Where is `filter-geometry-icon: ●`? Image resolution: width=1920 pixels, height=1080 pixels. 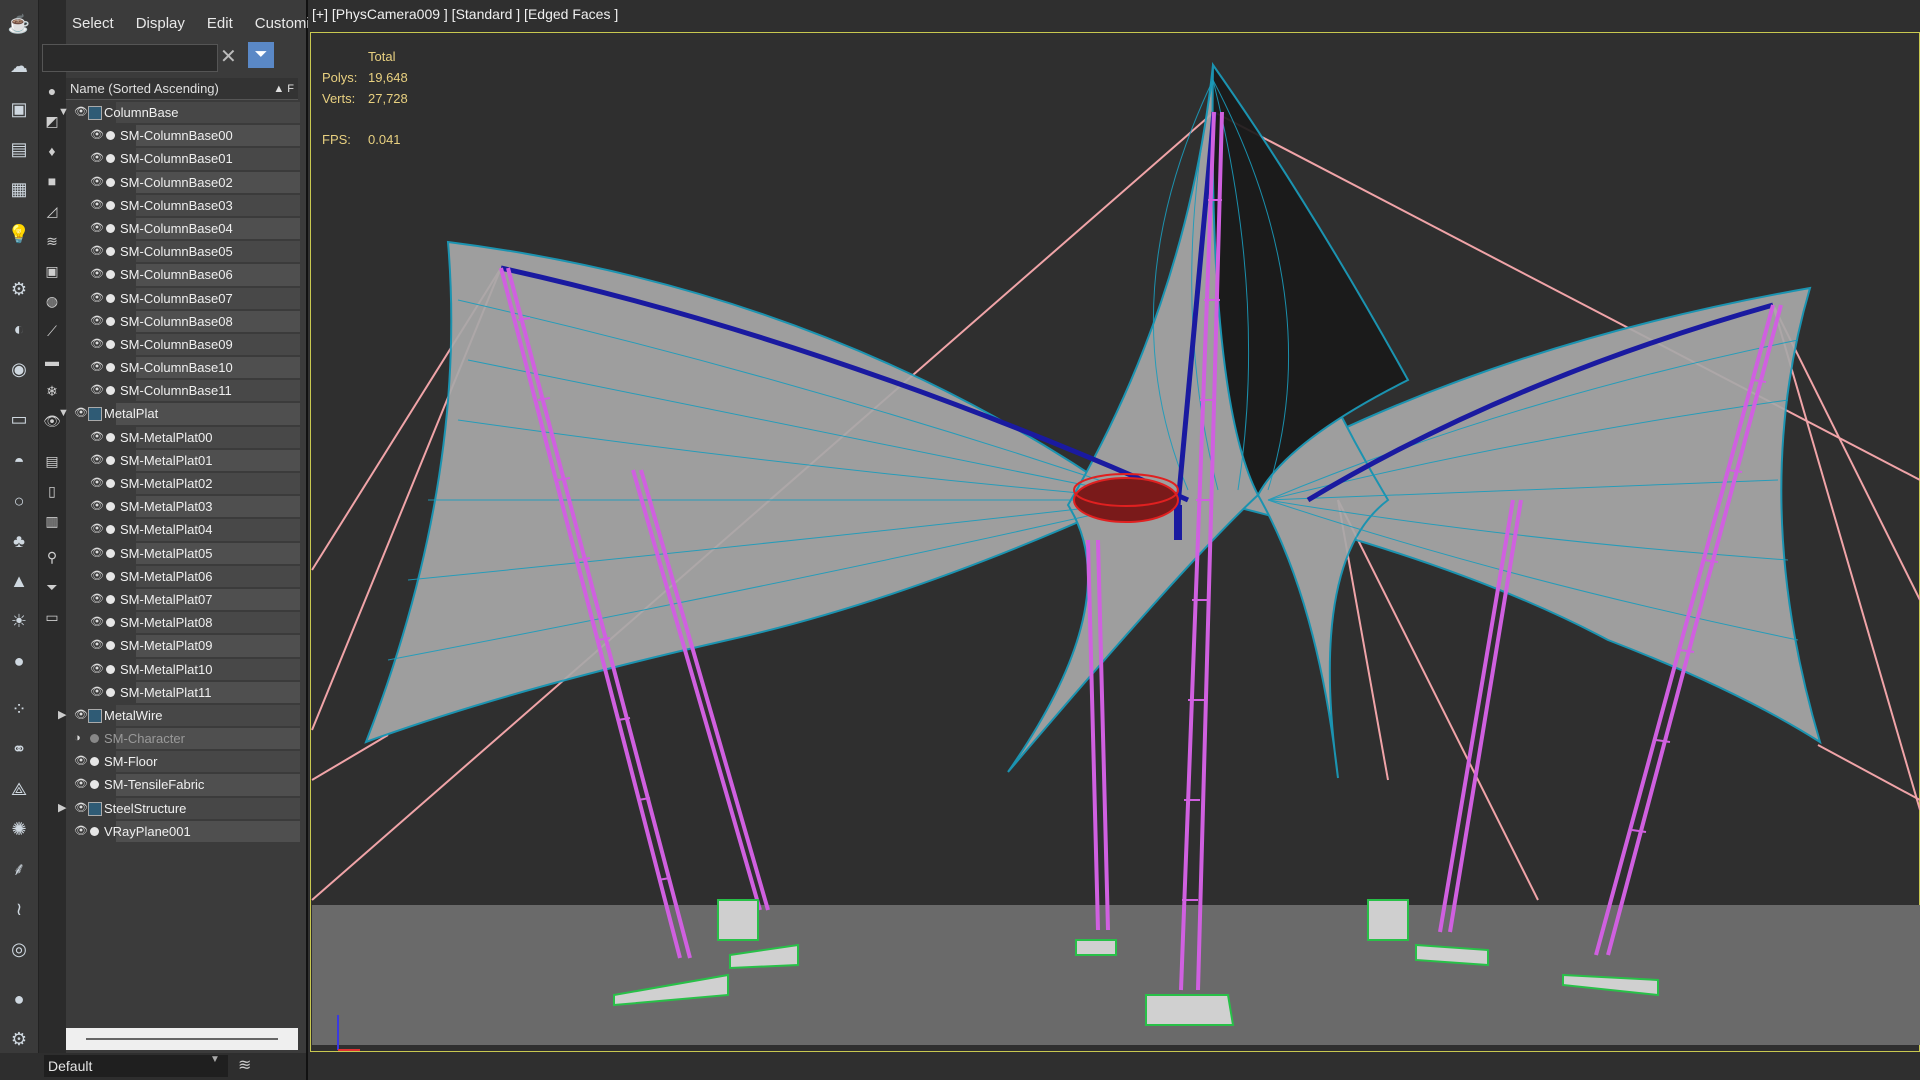
filter-geometry-icon: ● is located at coordinates (52, 91).